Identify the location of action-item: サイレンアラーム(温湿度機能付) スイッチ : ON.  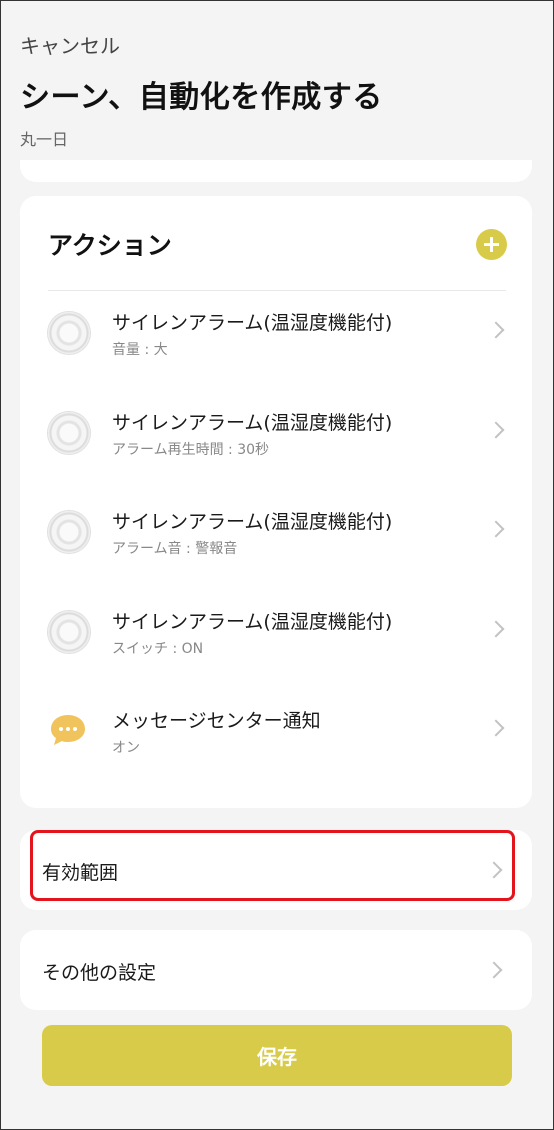
(276, 631).